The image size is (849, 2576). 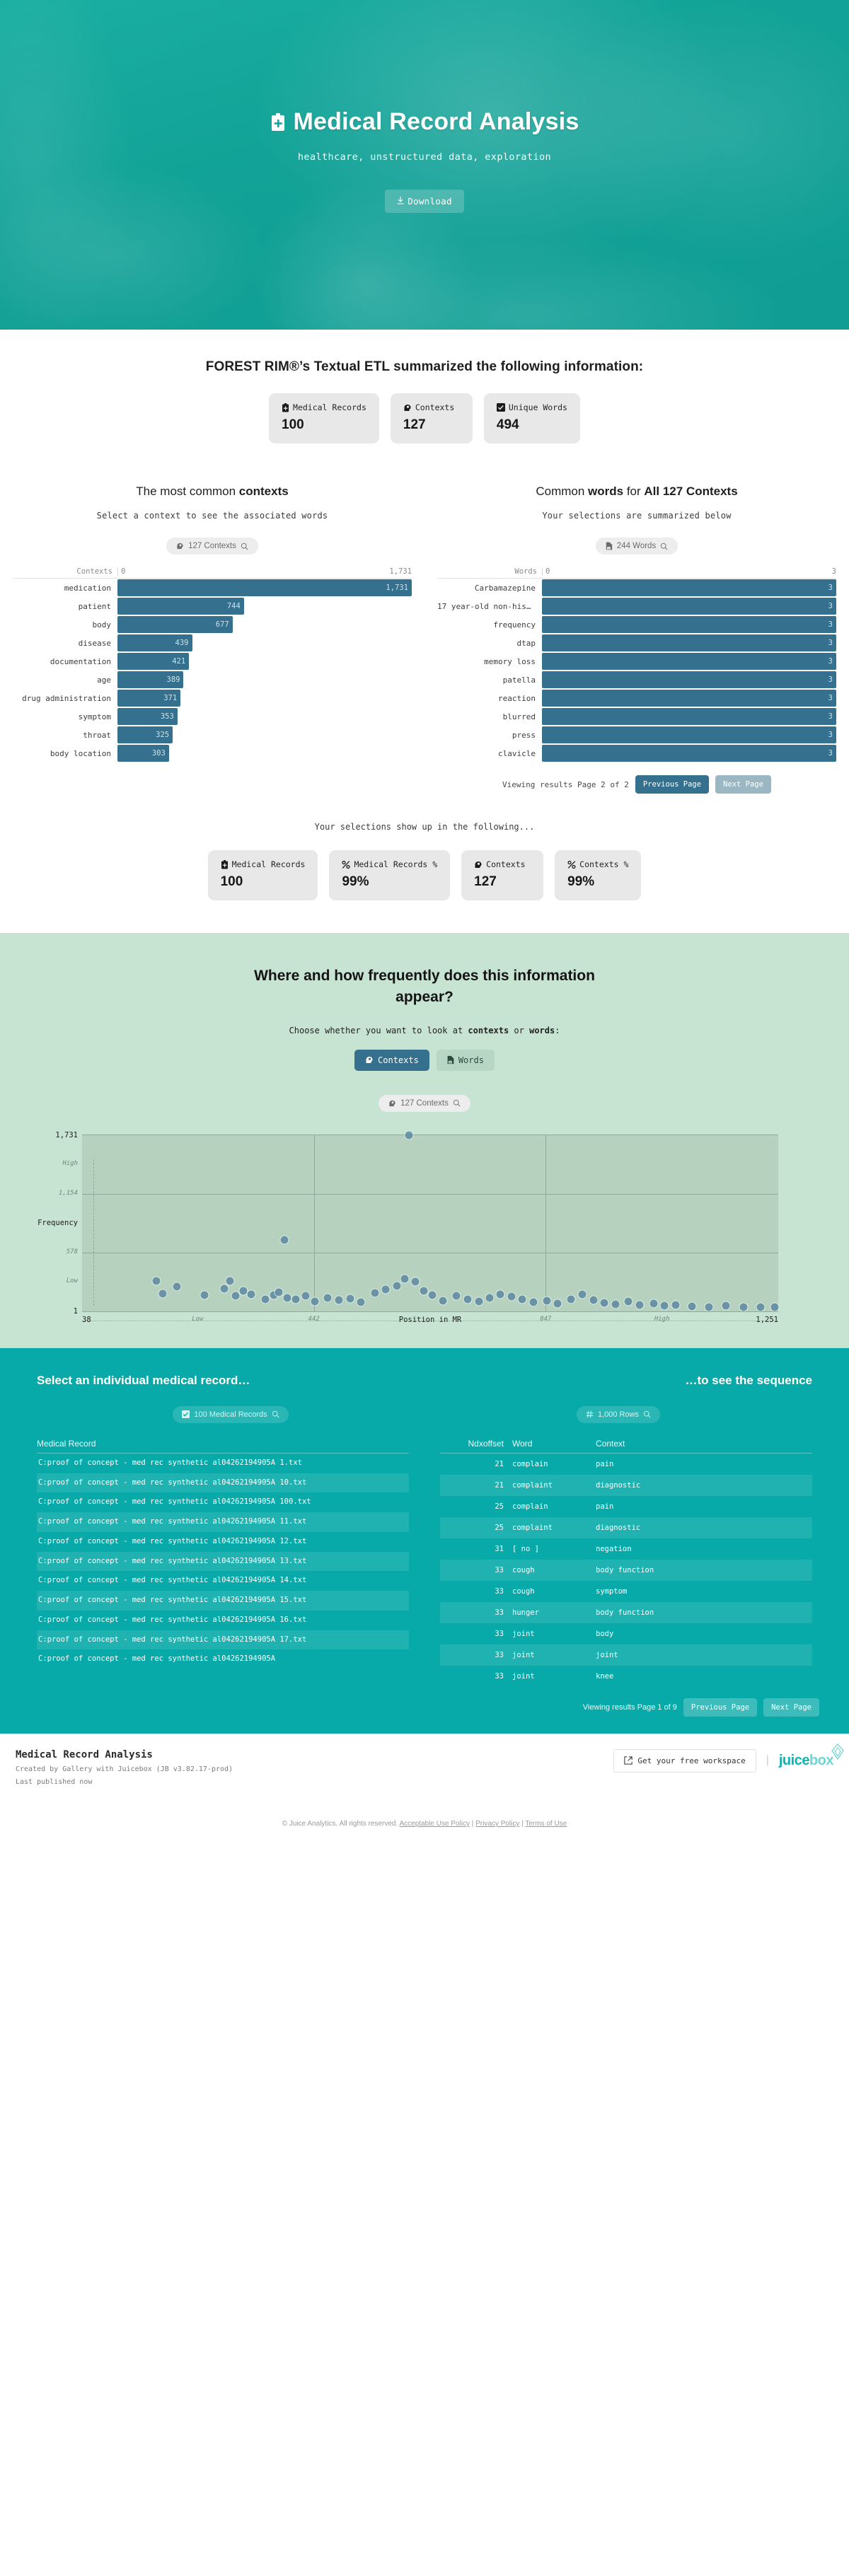 I want to click on context-bar-row: body 677, so click(x=213, y=624).